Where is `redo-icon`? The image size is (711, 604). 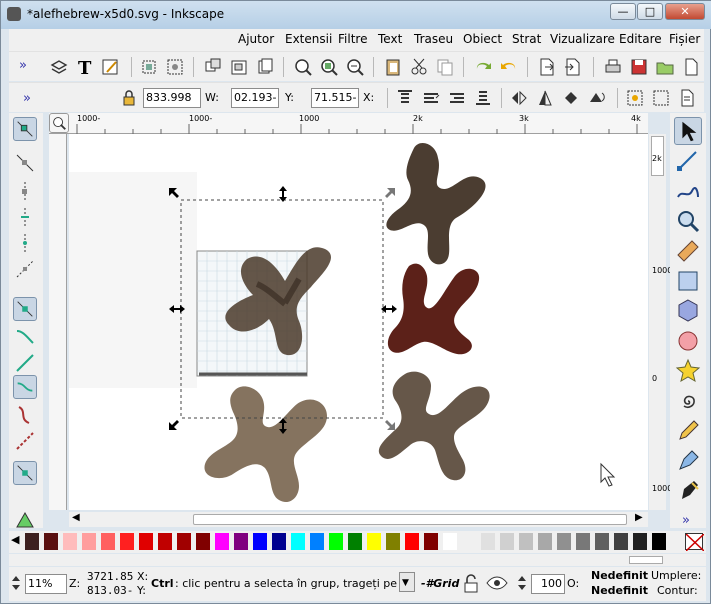
redo-icon is located at coordinates (483, 67).